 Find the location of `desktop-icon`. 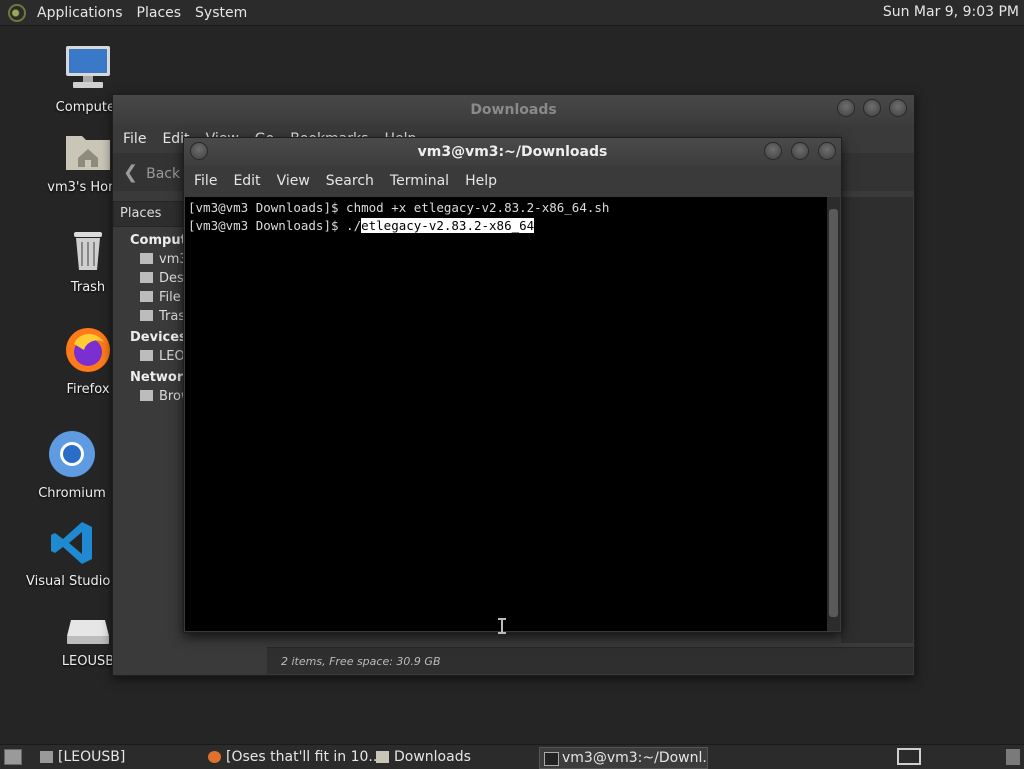

desktop-icon is located at coordinates (146, 277).